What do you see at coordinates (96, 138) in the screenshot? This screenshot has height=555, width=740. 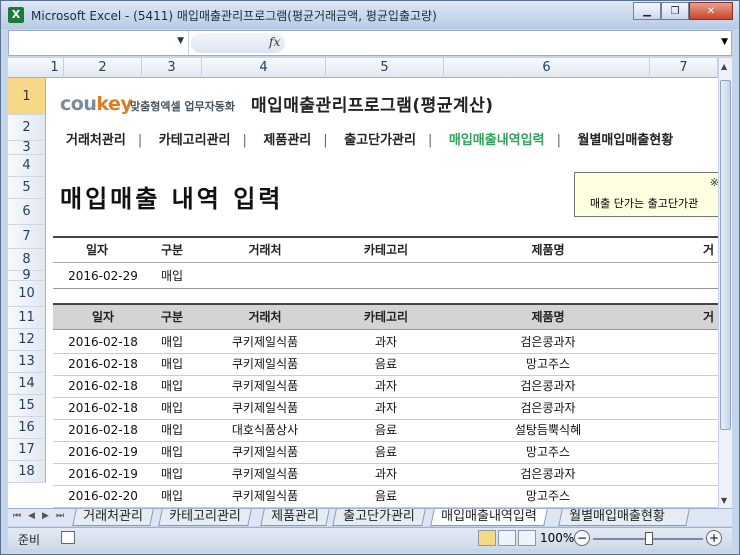 I see `nav-link-vendors: 거래처관리` at bounding box center [96, 138].